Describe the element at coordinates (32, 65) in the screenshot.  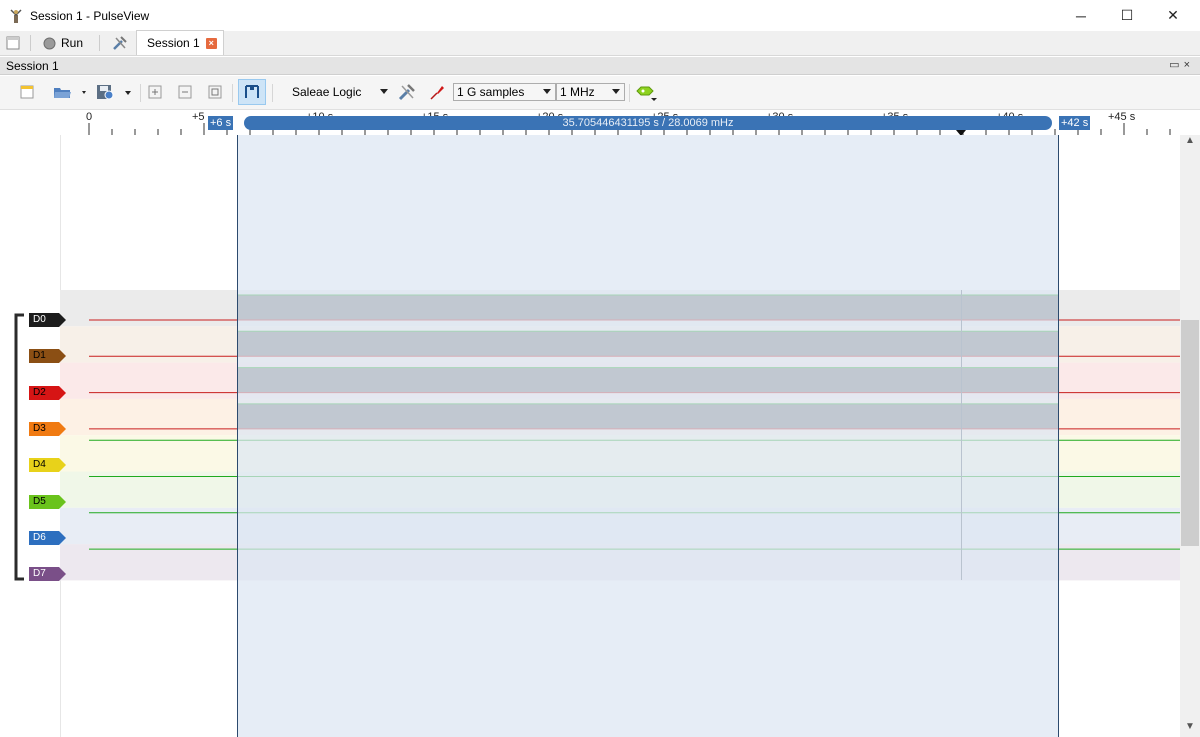
I see `session-title: Session 1` at that location.